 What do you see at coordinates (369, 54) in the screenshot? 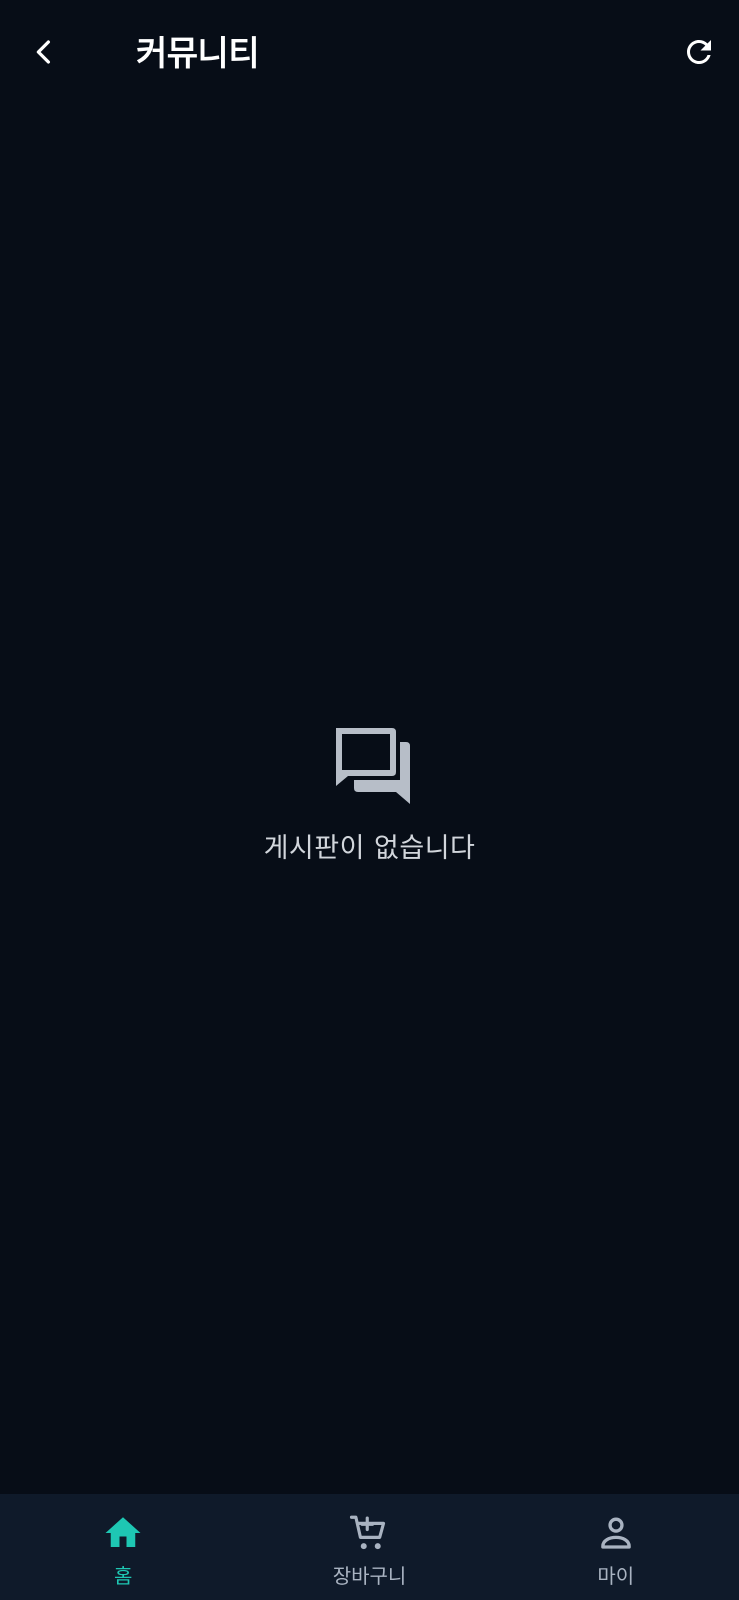
I see `app-bar: 커뮤니티` at bounding box center [369, 54].